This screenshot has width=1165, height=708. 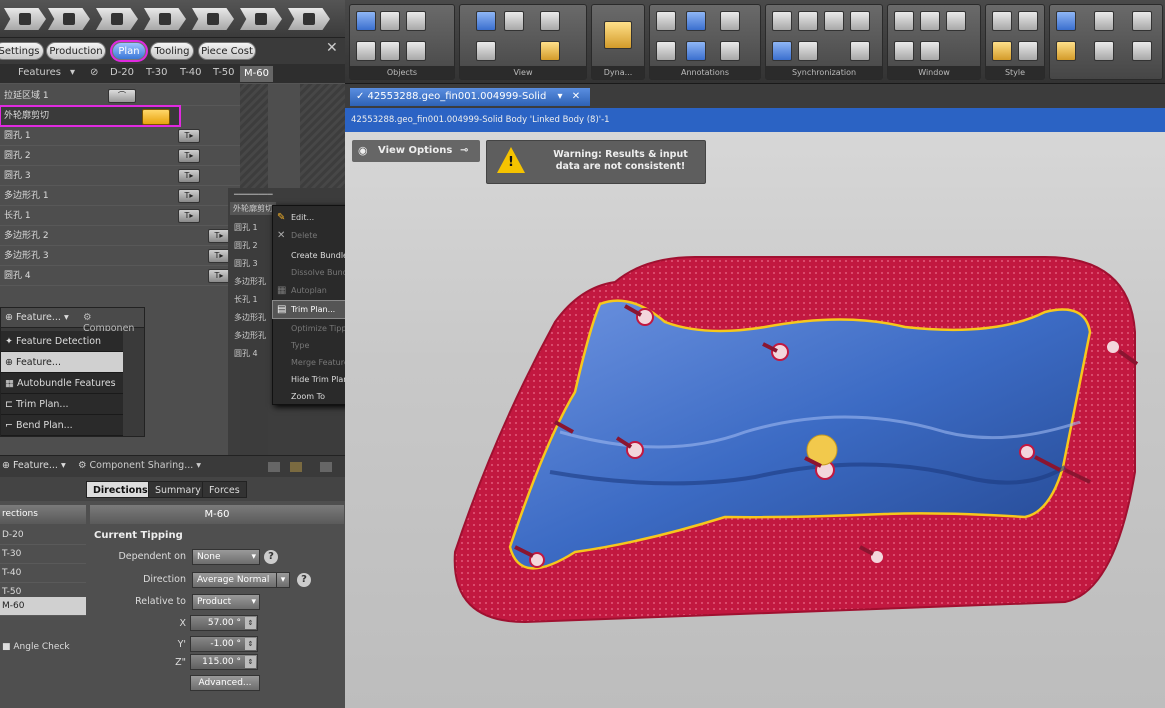 What do you see at coordinates (43, 554) in the screenshot?
I see `direction-item: T-30` at bounding box center [43, 554].